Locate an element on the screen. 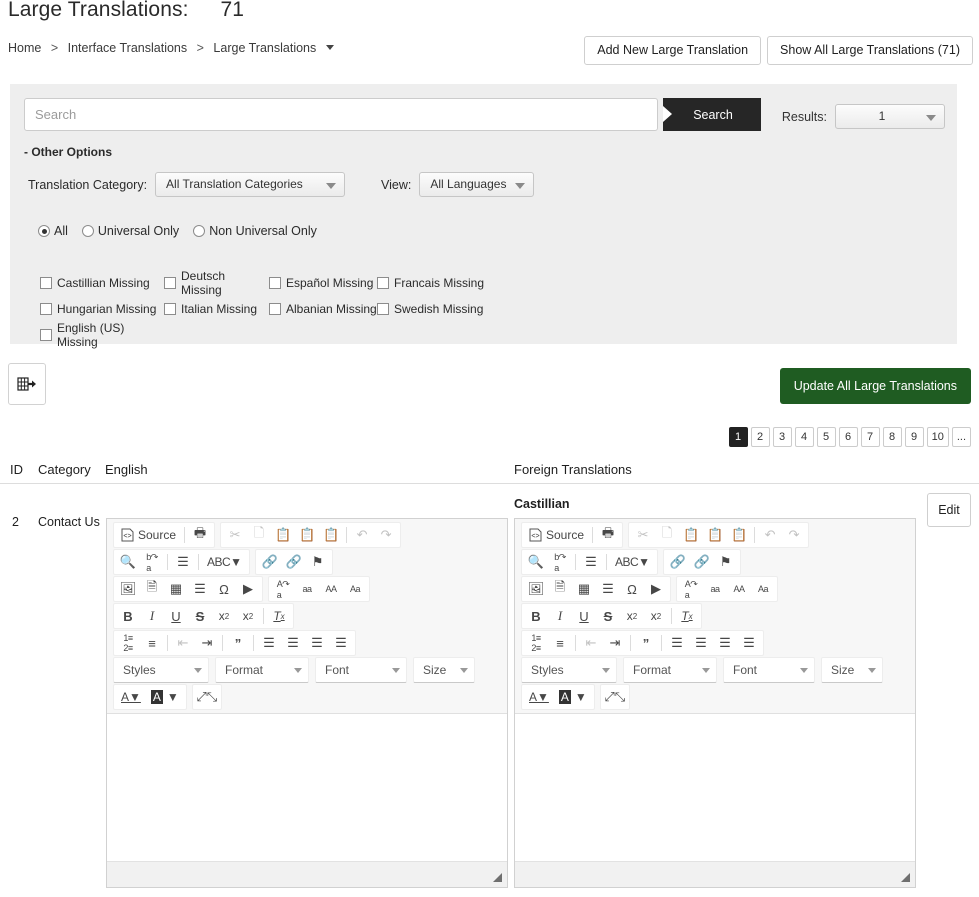  checkbox-castillian-missing: Castillian Missing is located at coordinates (102, 283).